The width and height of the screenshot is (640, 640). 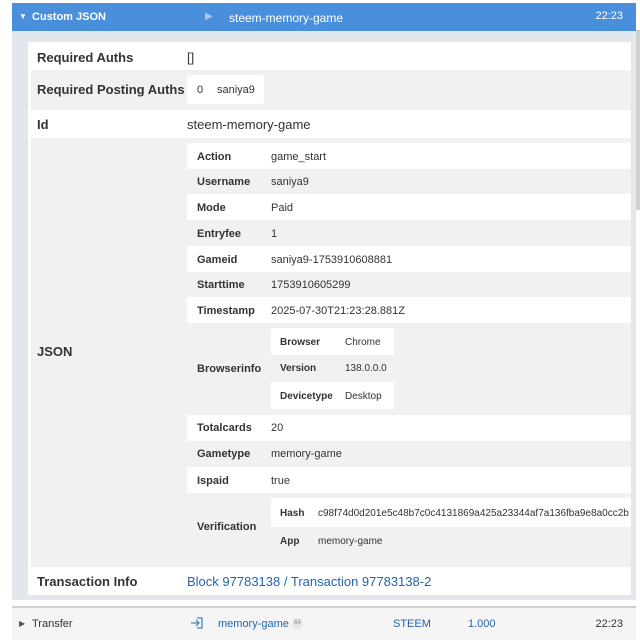 I want to click on json-value: saniya9, so click(x=290, y=182).